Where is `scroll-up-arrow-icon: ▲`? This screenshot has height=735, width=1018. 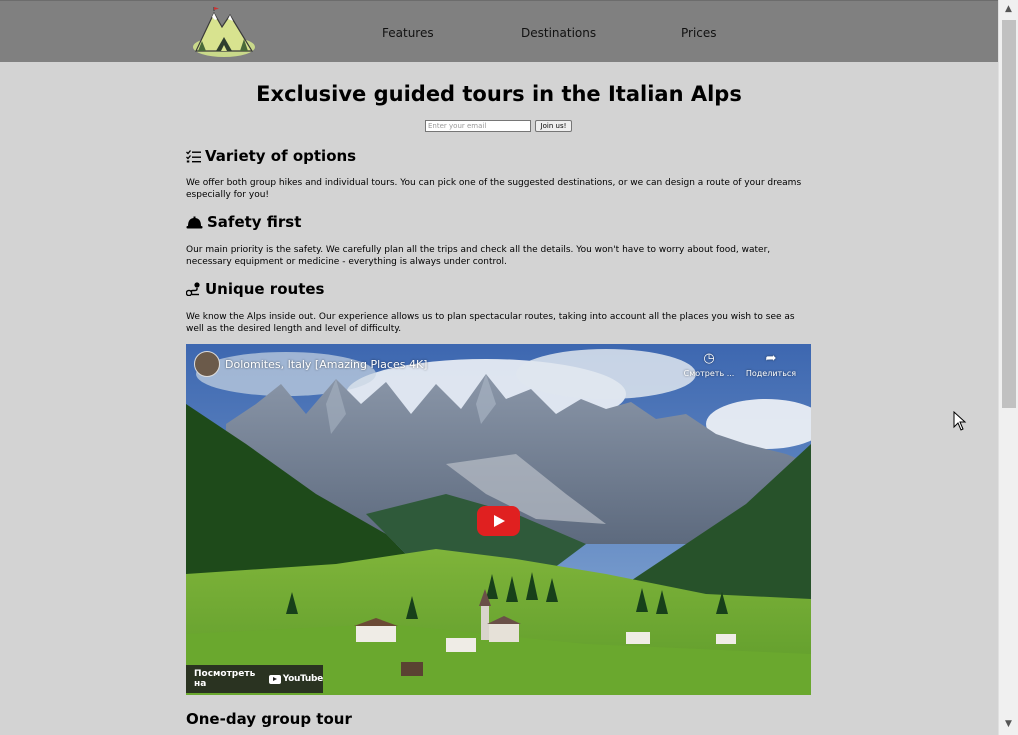 scroll-up-arrow-icon: ▲ is located at coordinates (1008, 9).